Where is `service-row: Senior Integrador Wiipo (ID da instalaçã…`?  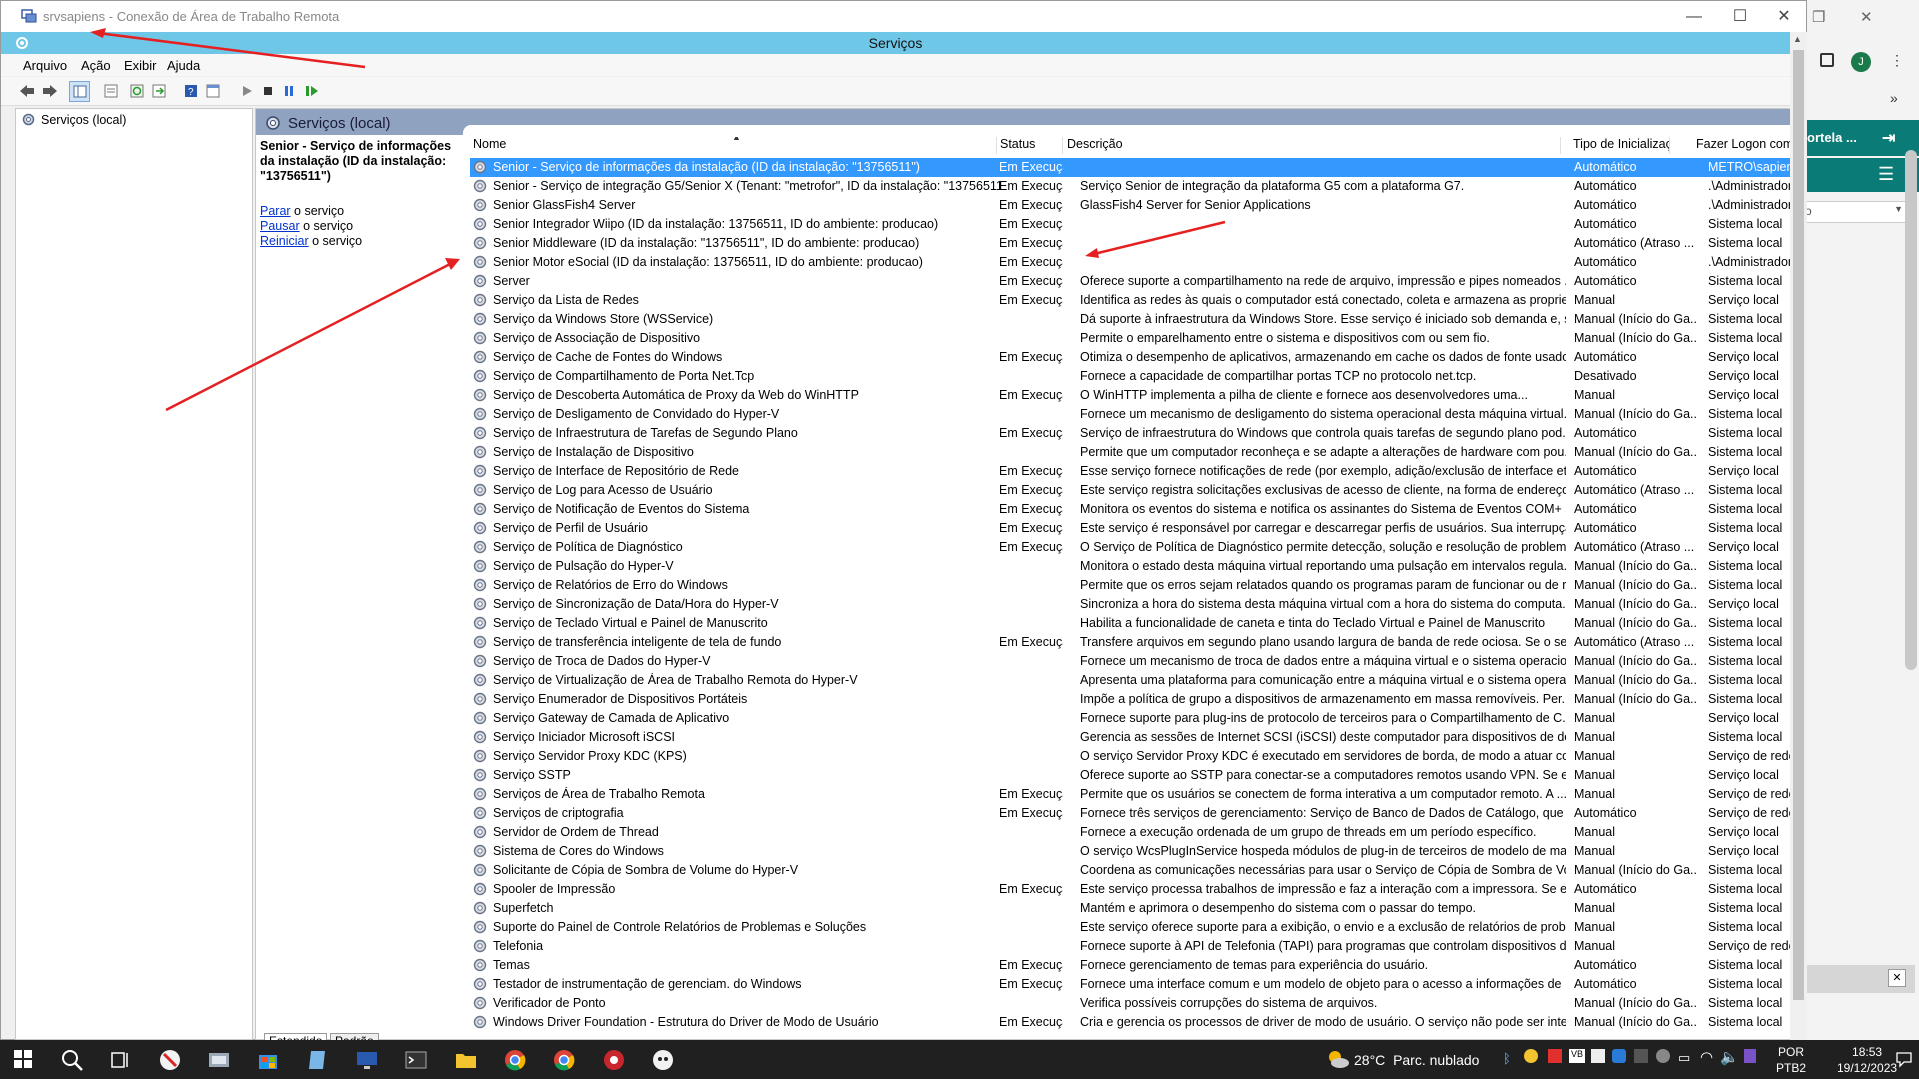
service-row: Senior Integrador Wiipo (ID da instalaçã… is located at coordinates (1130, 224).